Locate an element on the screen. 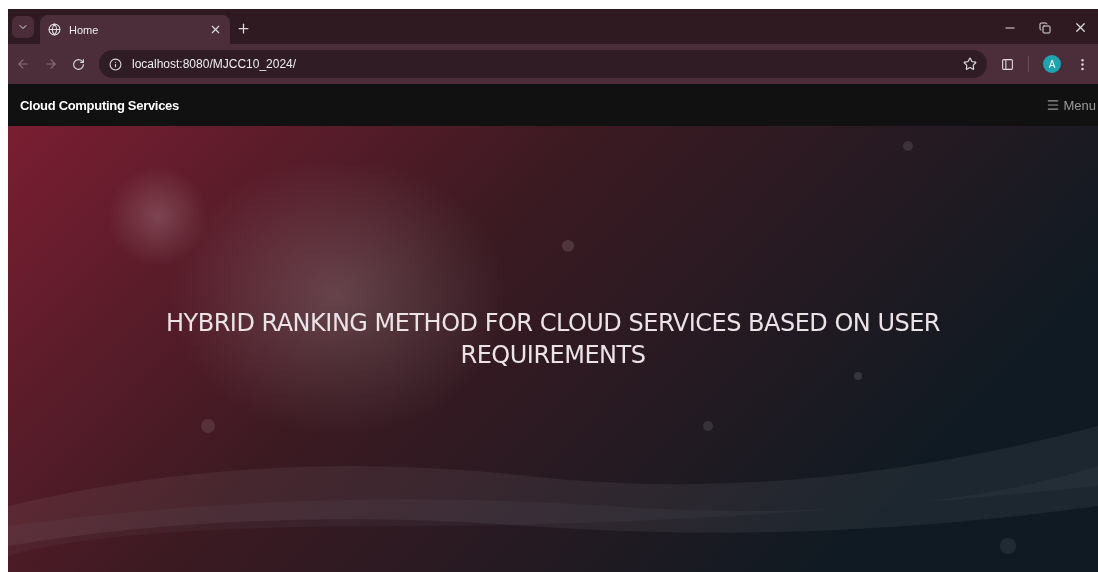  tab-list-button is located at coordinates (23, 27).